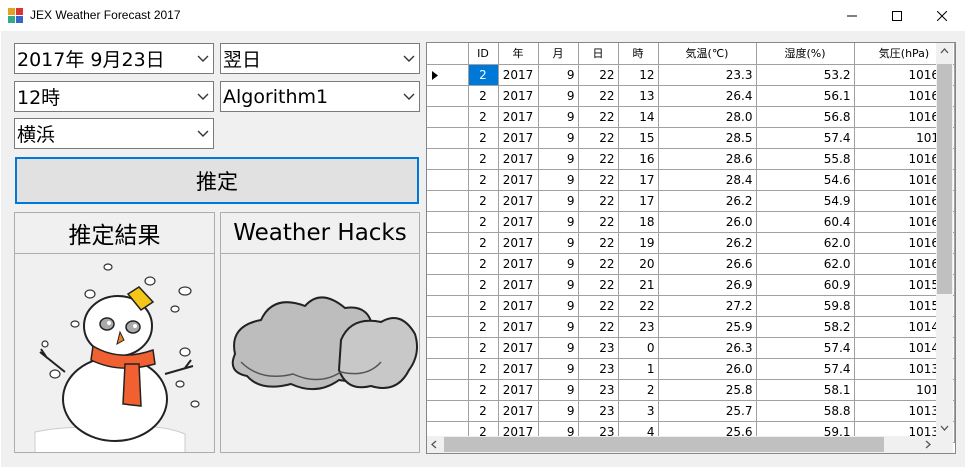  Describe the element at coordinates (638, 348) in the screenshot. I see `table-cell: 0` at that location.